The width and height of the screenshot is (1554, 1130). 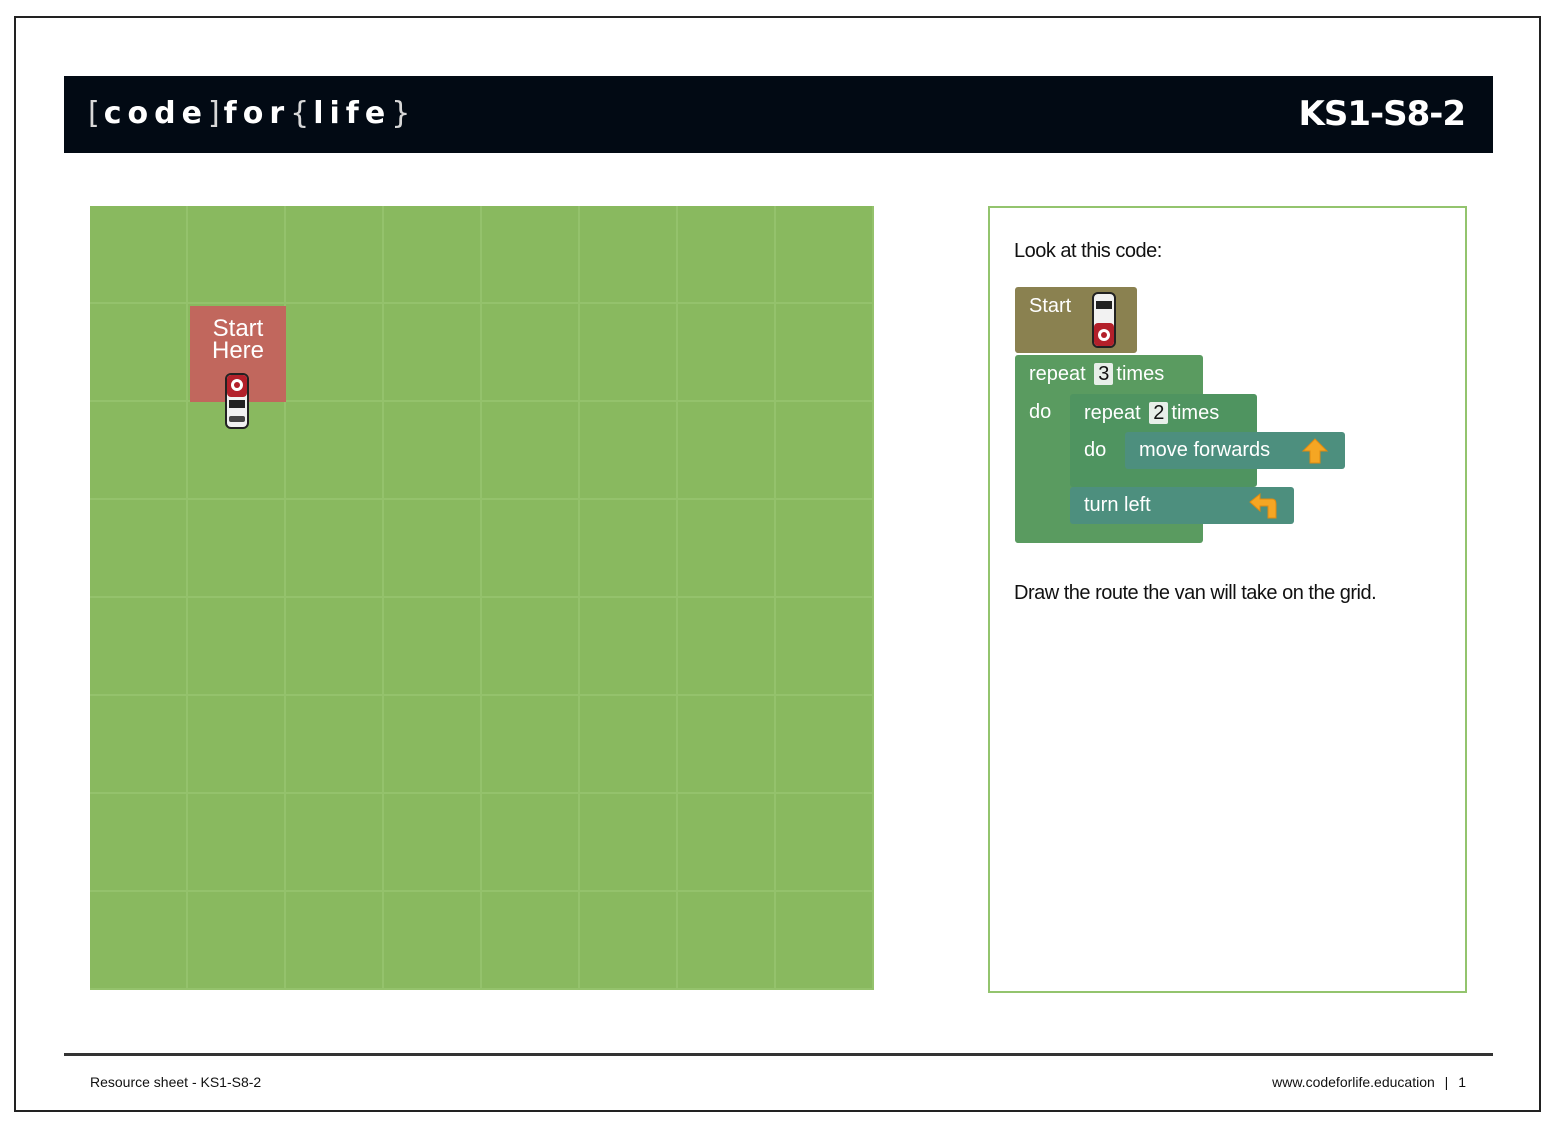 I want to click on intro-text: Look at this code:, so click(x=1088, y=251).